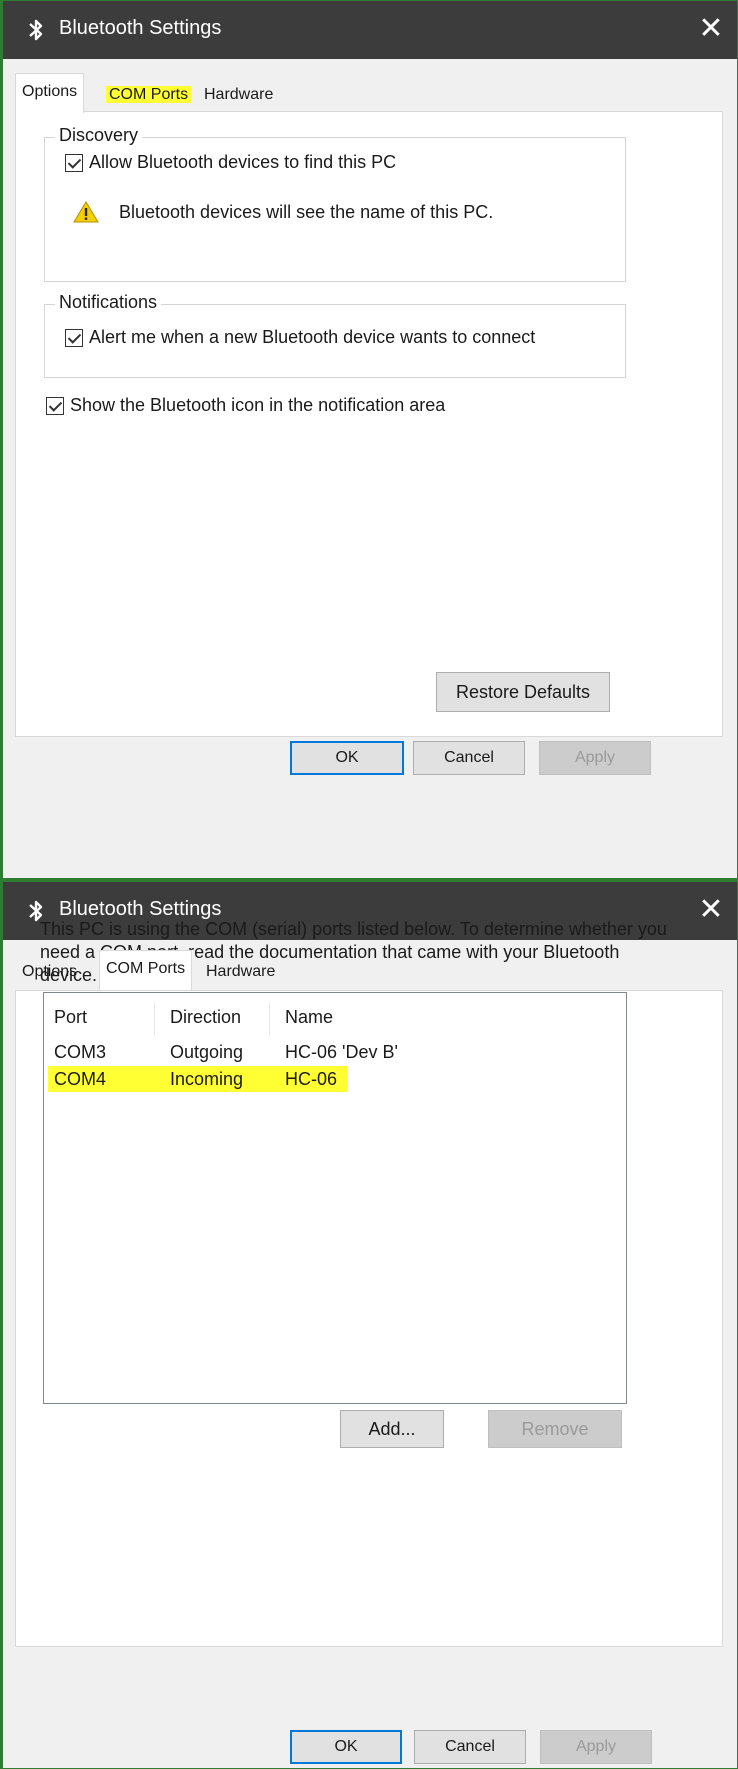  What do you see at coordinates (80, 1079) in the screenshot?
I see `port-cell: COM4` at bounding box center [80, 1079].